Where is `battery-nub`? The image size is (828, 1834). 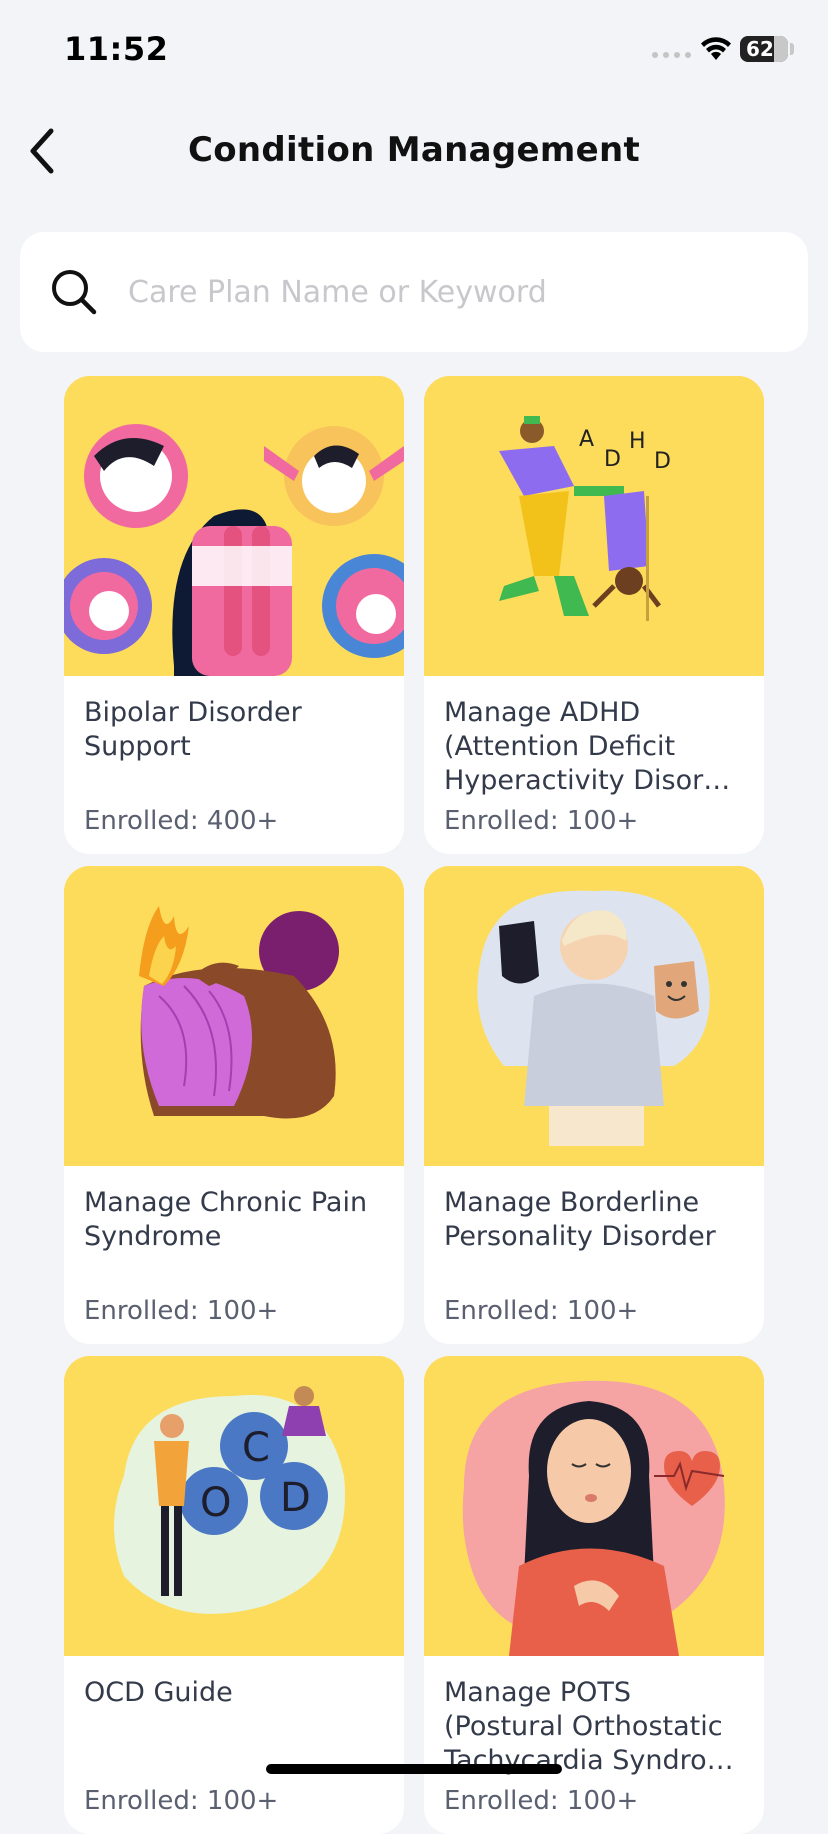
battery-nub is located at coordinates (792, 49).